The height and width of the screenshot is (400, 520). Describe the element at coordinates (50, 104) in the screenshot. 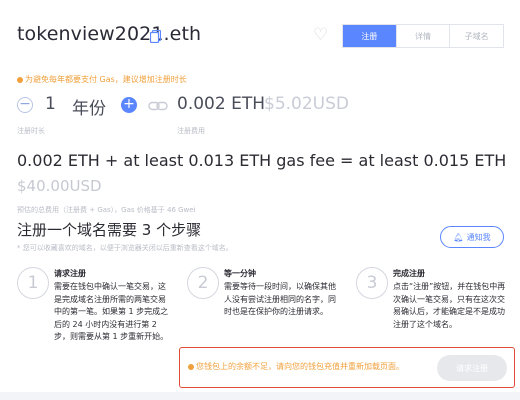

I see `years-value: 1` at that location.